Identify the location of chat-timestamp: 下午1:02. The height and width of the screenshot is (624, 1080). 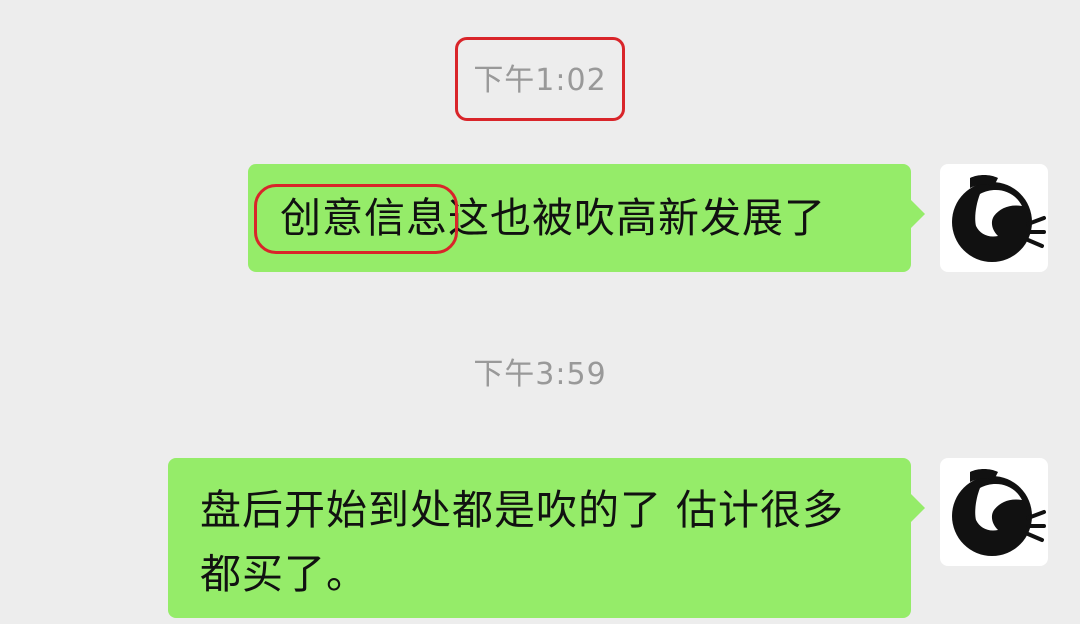
(540, 79).